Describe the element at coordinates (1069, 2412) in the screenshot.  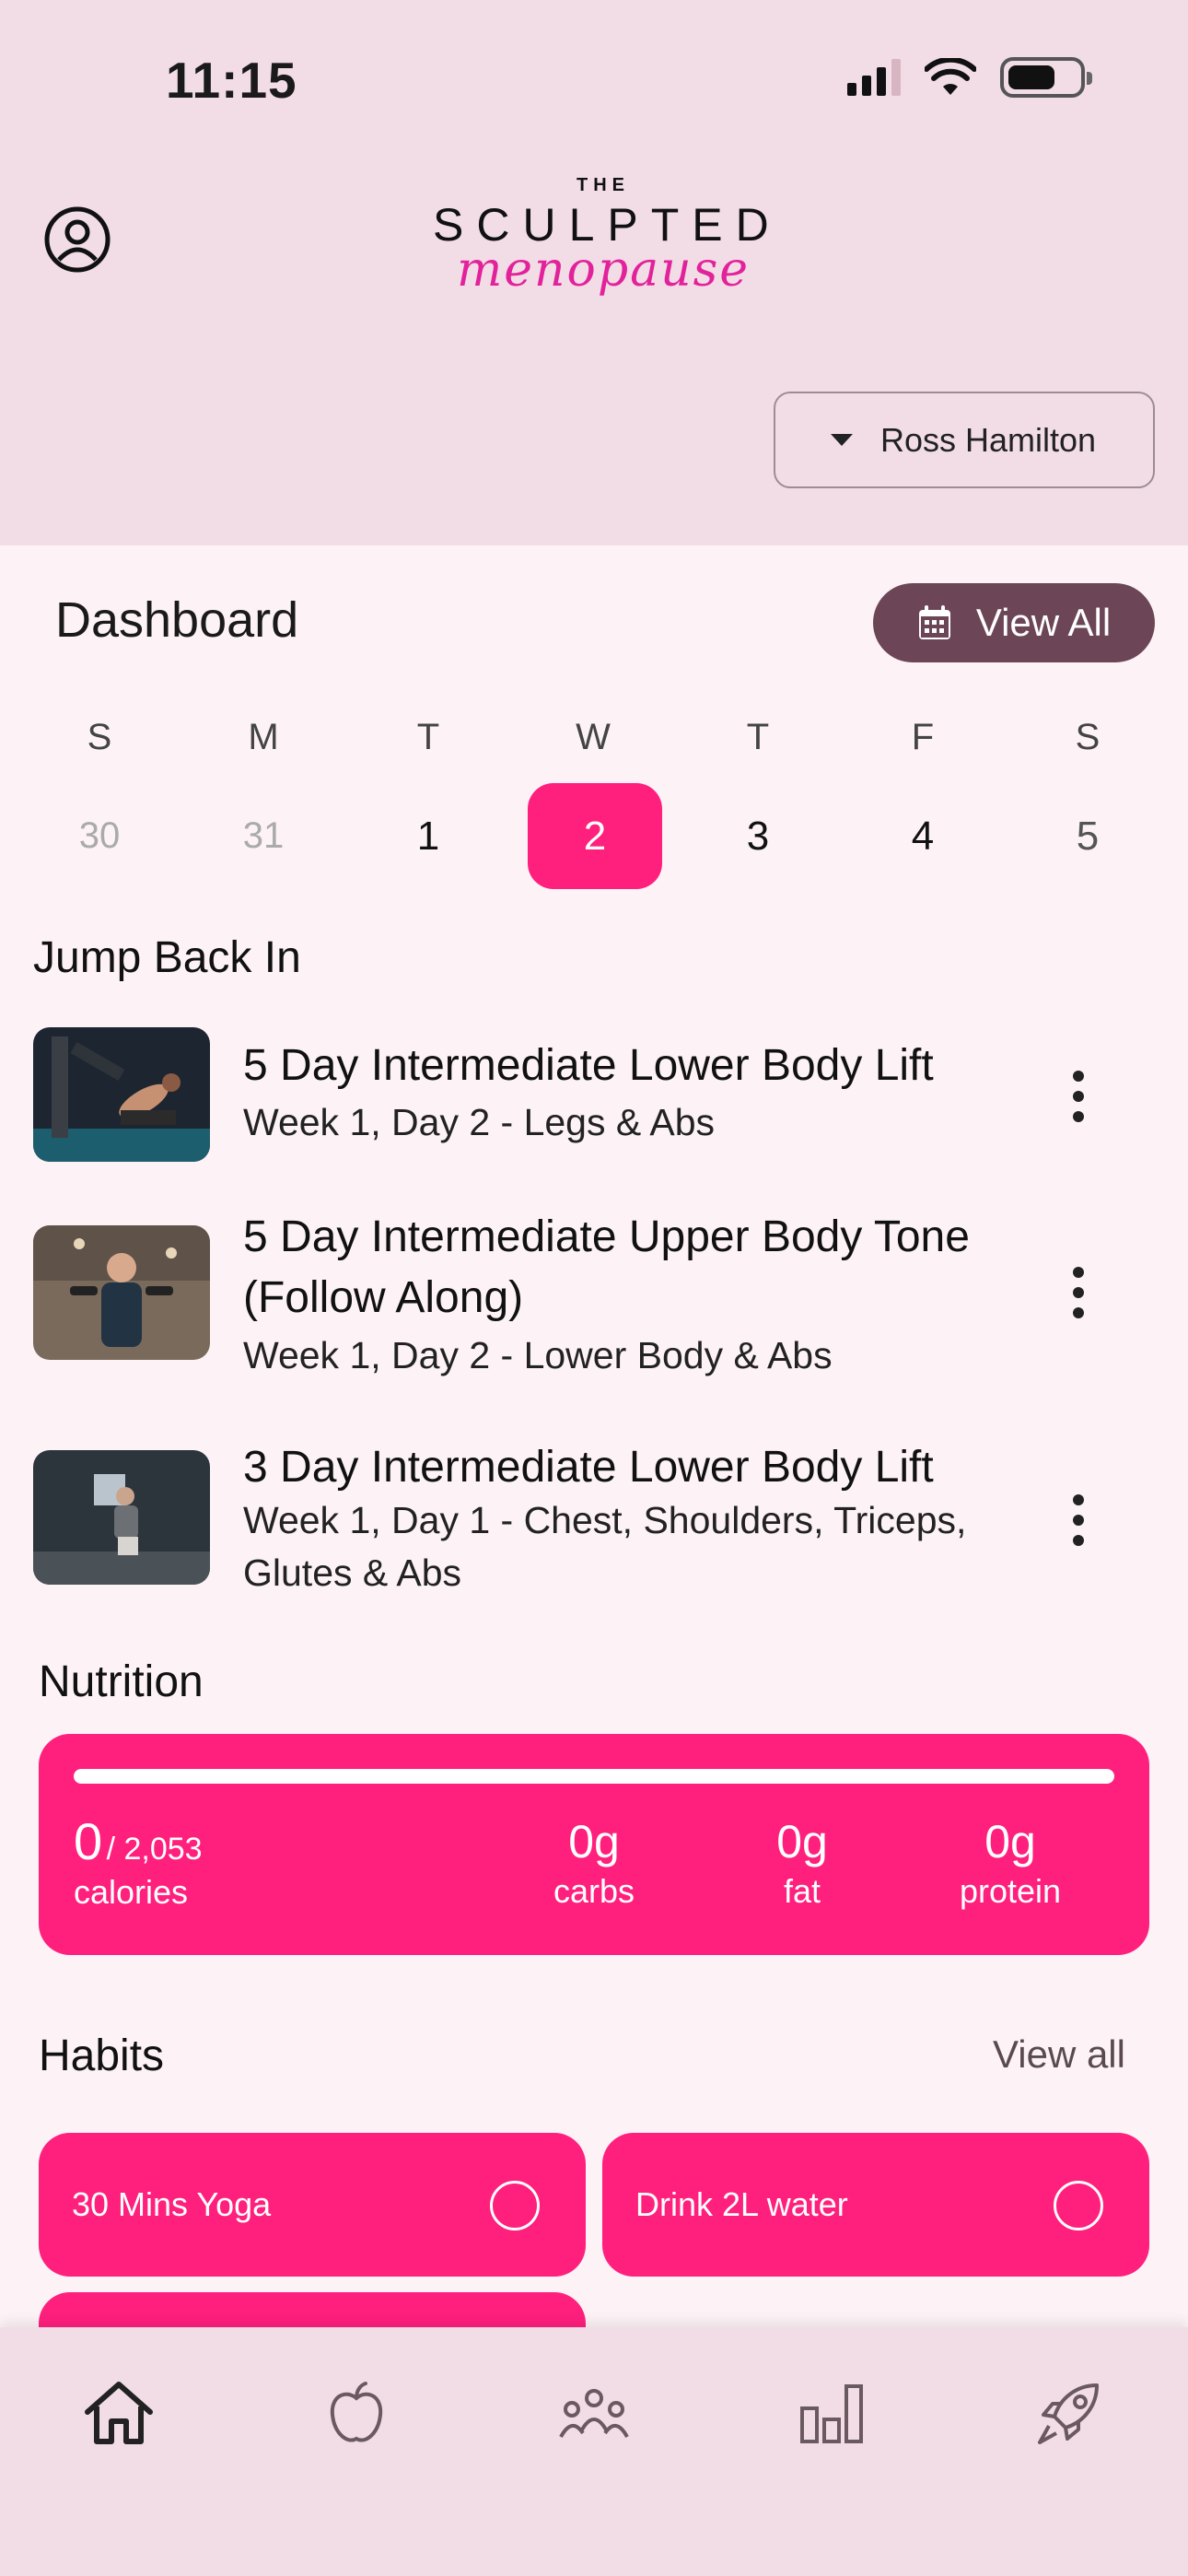
I see `rocket-icon` at that location.